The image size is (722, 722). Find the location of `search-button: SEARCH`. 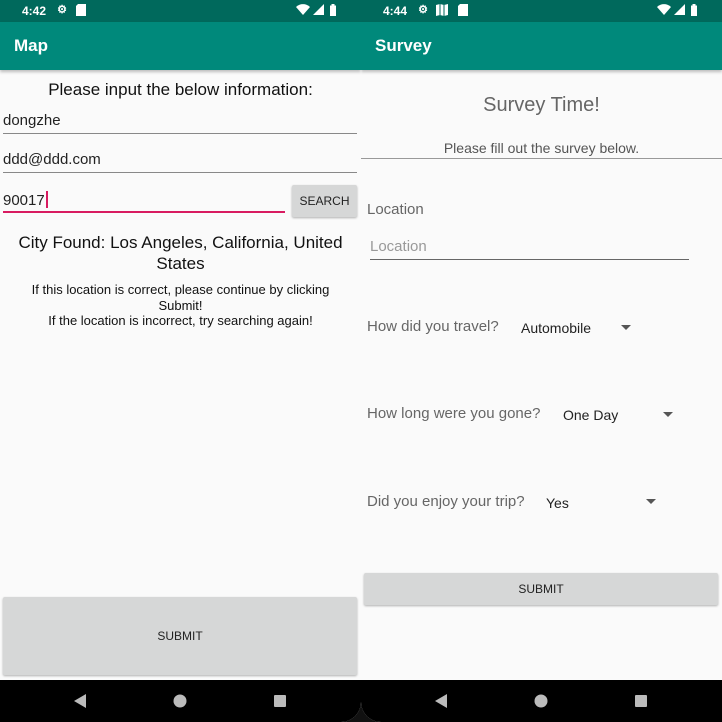

search-button: SEARCH is located at coordinates (324, 201).